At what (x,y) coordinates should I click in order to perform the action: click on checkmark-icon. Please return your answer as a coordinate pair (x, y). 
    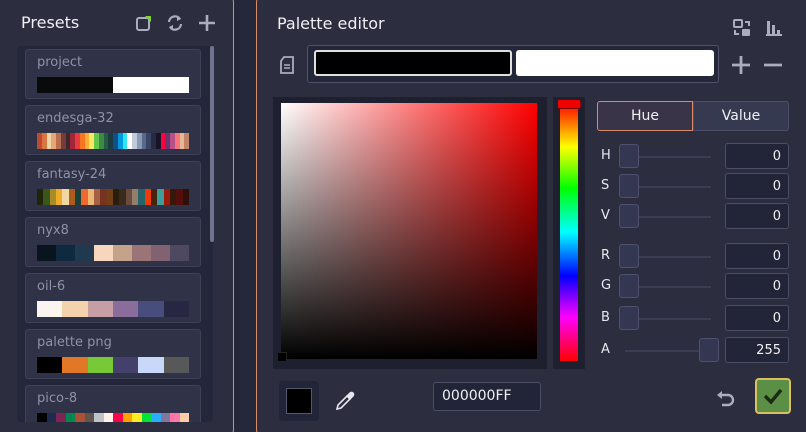
    Looking at the image, I should click on (773, 396).